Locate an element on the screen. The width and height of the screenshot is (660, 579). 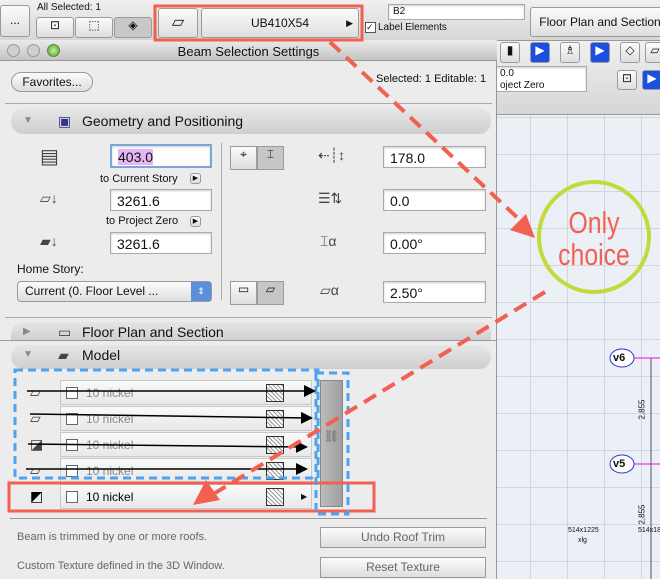
dashed-box-rows is located at coordinates (166, 424).